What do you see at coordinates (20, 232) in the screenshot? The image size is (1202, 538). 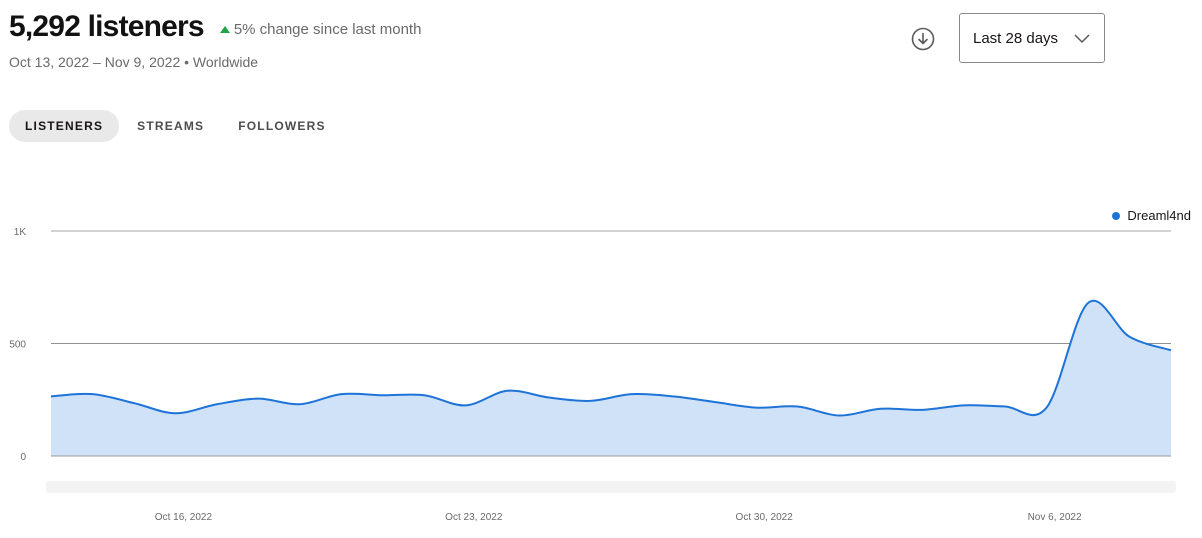 I see `y-tick-label: 1K` at bounding box center [20, 232].